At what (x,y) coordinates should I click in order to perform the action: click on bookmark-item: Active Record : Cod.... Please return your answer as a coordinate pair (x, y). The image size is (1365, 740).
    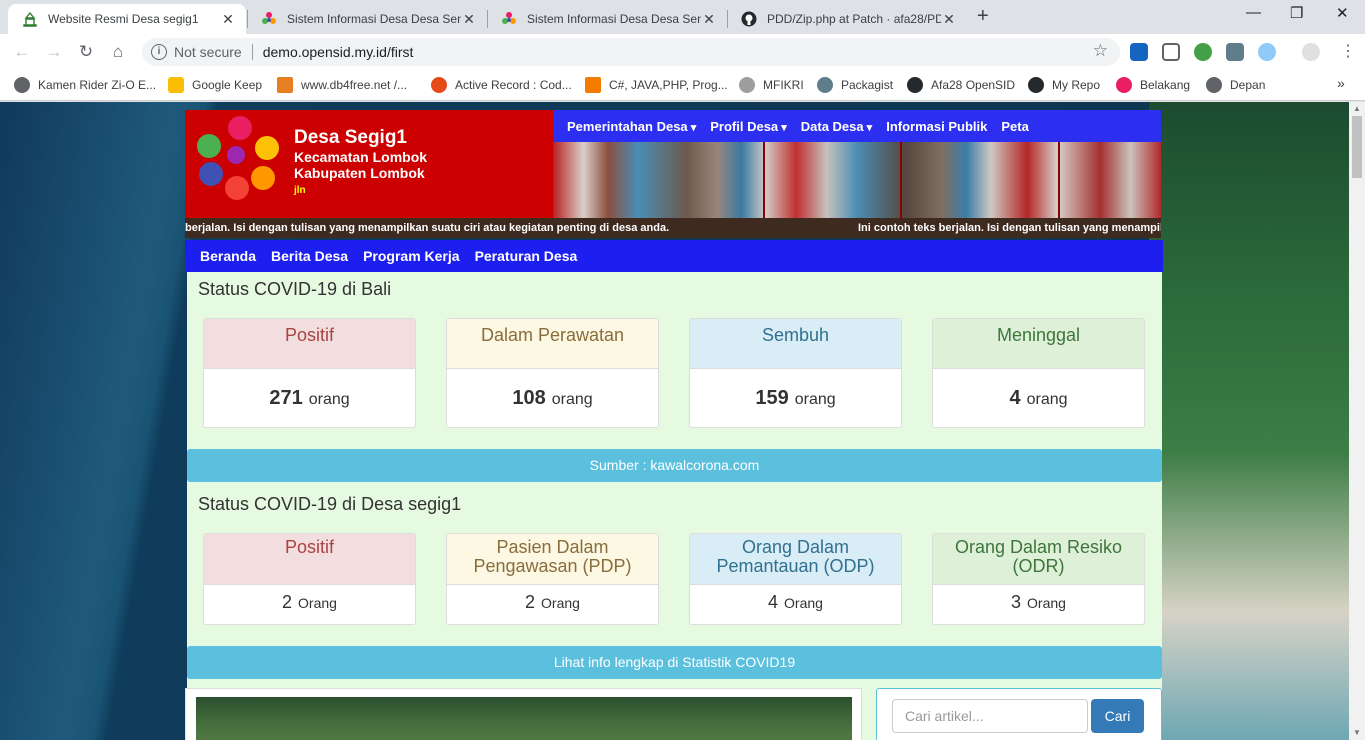
    Looking at the image, I should click on (501, 85).